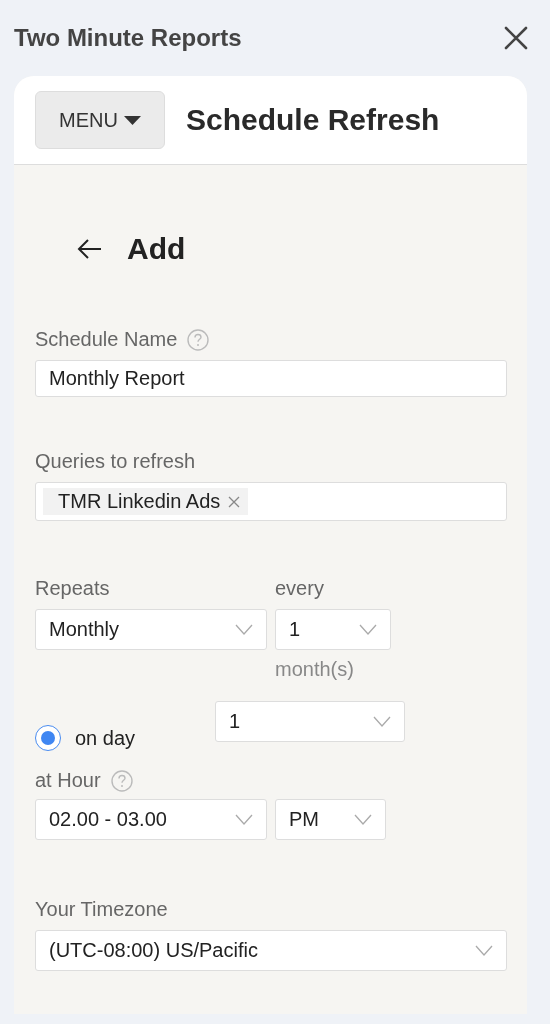  What do you see at coordinates (68, 780) in the screenshot?
I see `field-label: at Hour` at bounding box center [68, 780].